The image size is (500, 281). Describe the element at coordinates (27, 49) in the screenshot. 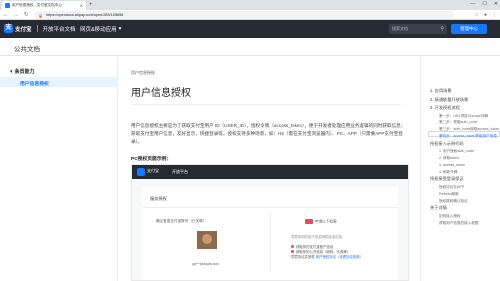

I see `section-title: 公共文档` at that location.